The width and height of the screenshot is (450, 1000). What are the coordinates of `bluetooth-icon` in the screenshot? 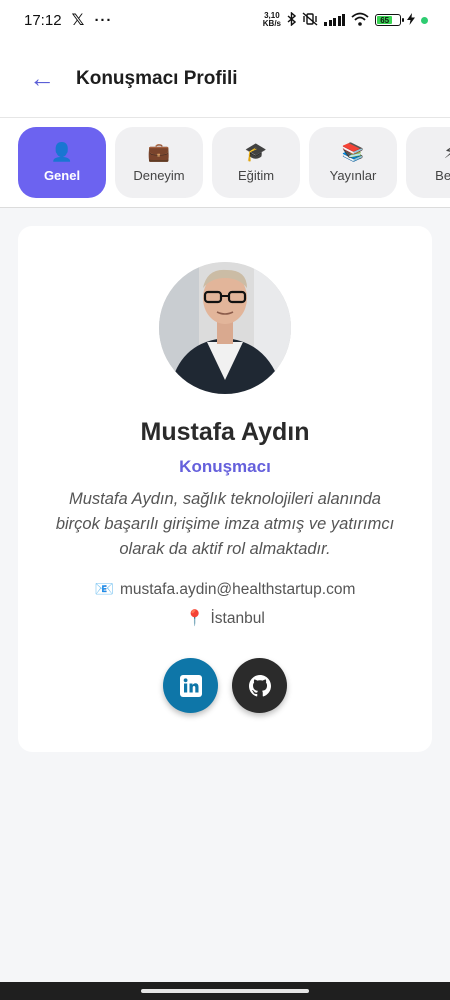 It's located at (292, 19).